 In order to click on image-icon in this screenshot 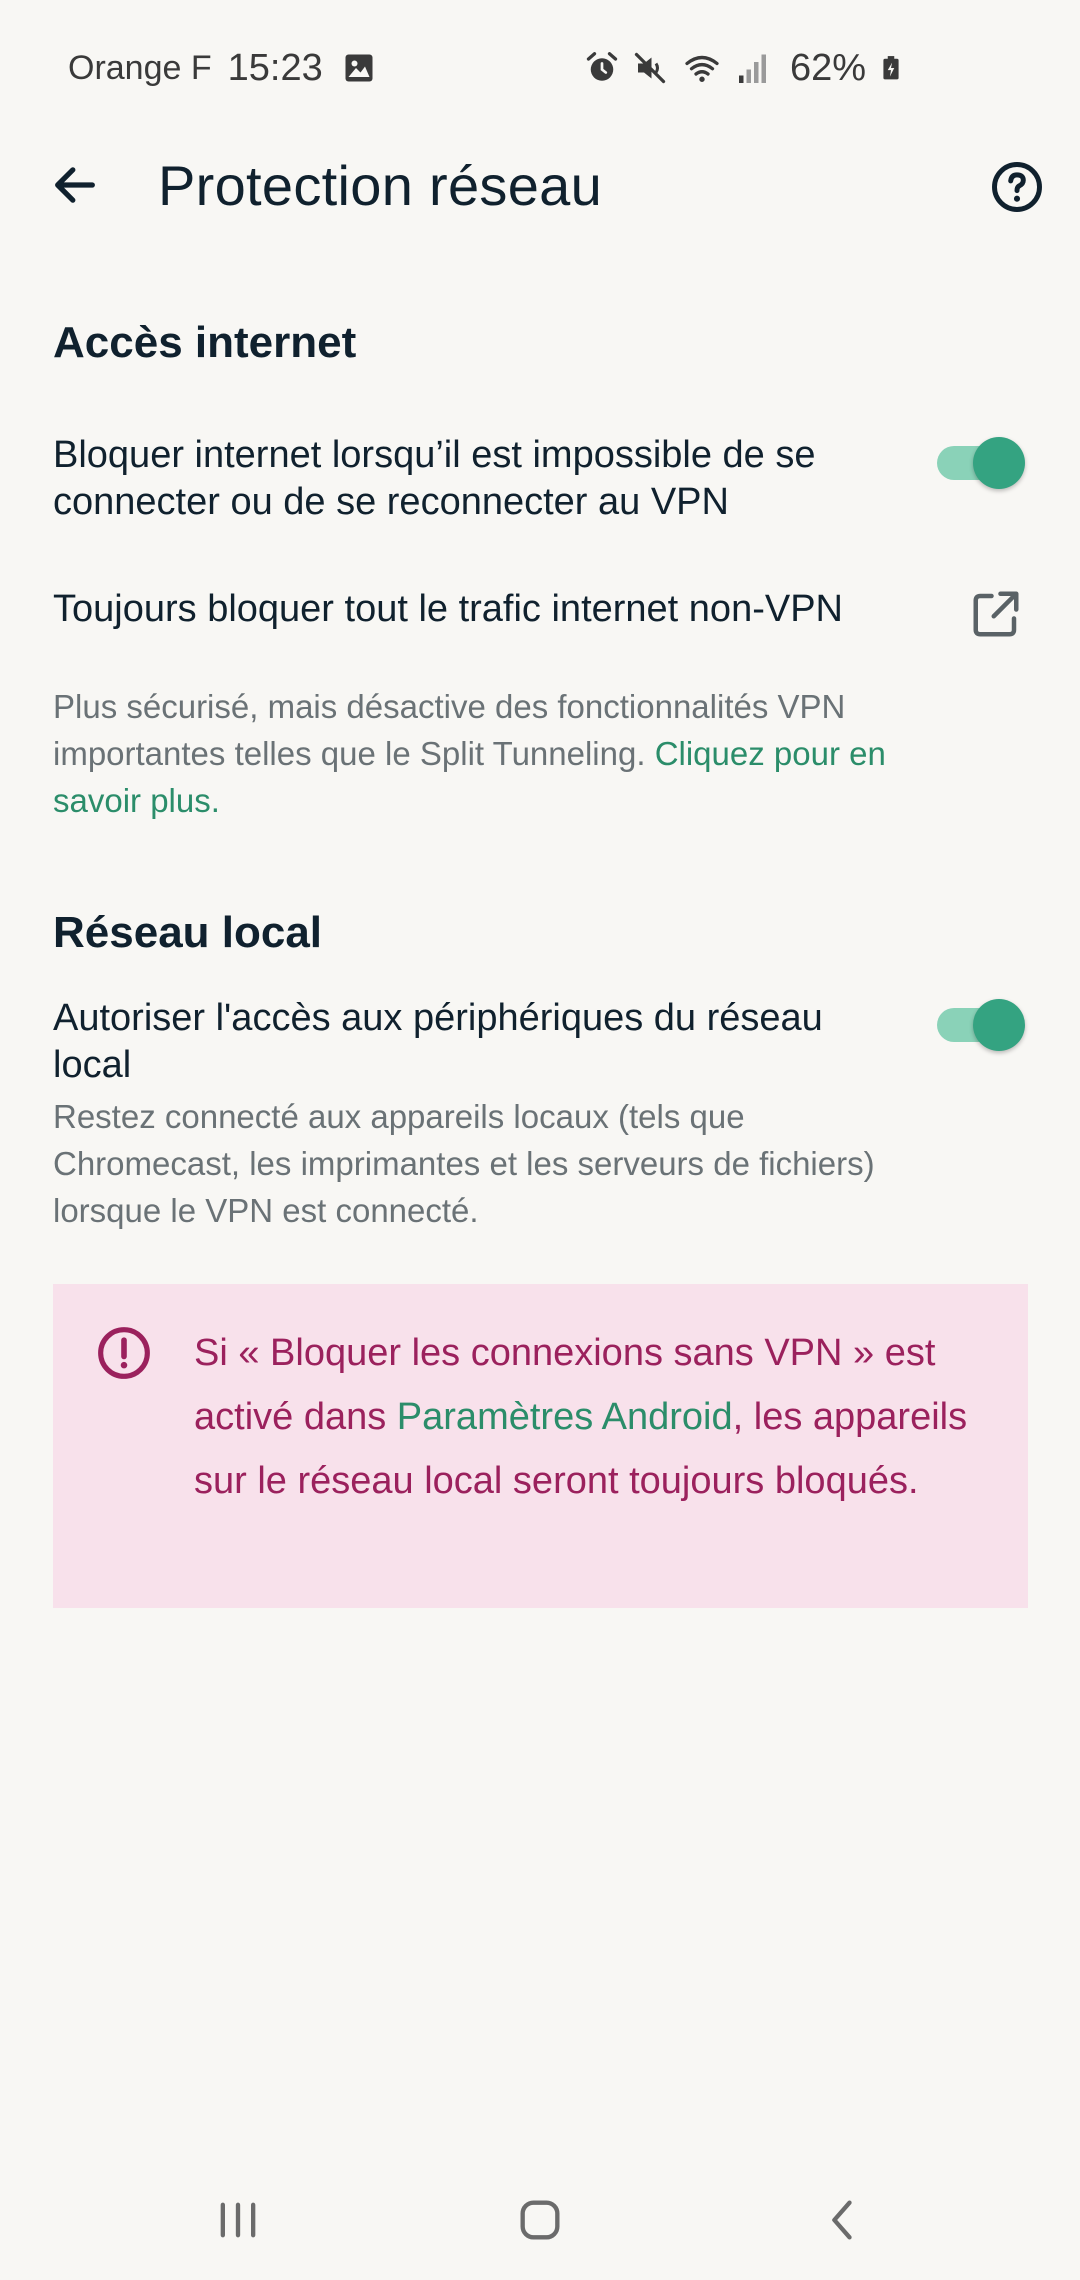, I will do `click(359, 68)`.